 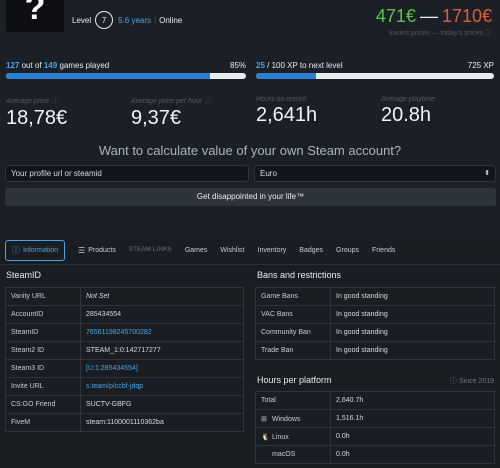 I want to click on games-played-label: 127 out of 149 games played, so click(x=57, y=65).